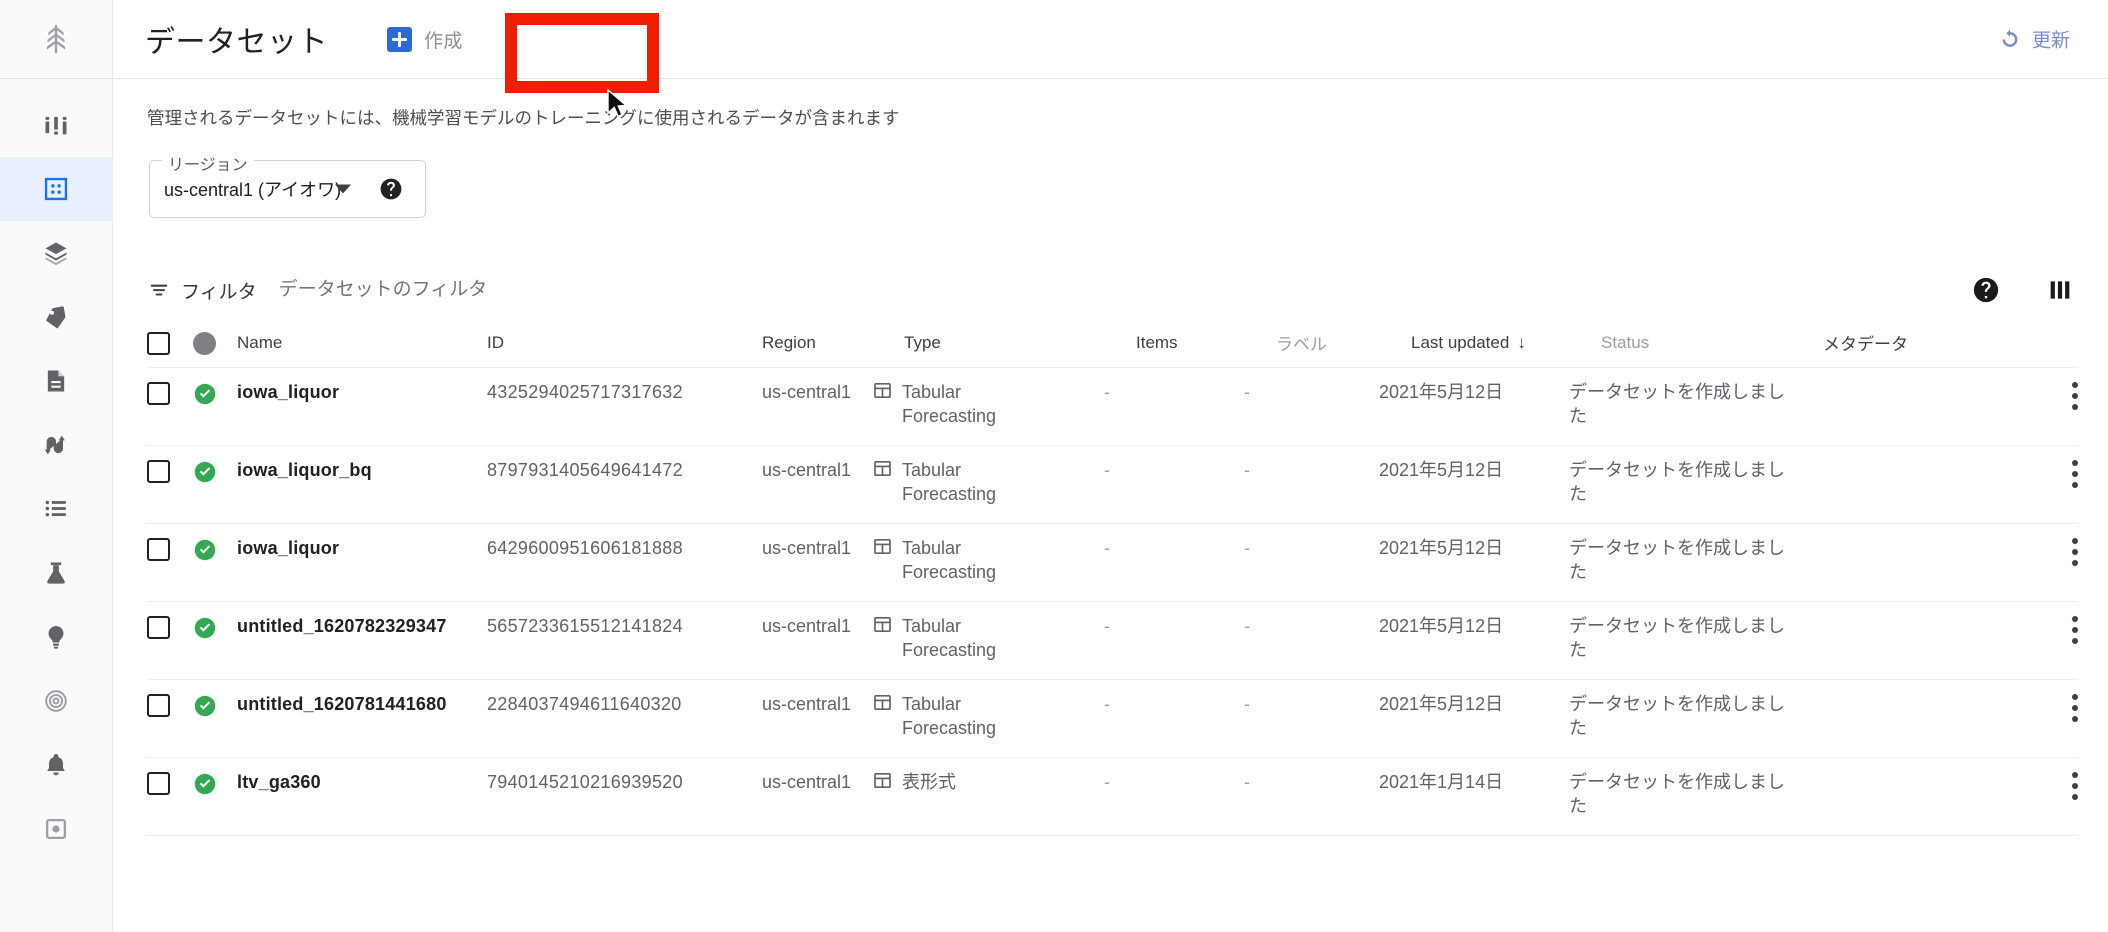 The height and width of the screenshot is (932, 2108). Describe the element at coordinates (929, 782) in the screenshot. I see `cell-type-text: 表形式` at that location.